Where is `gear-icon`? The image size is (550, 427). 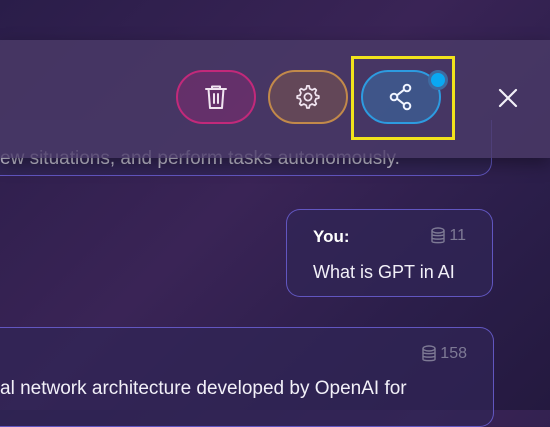
gear-icon is located at coordinates (308, 96).